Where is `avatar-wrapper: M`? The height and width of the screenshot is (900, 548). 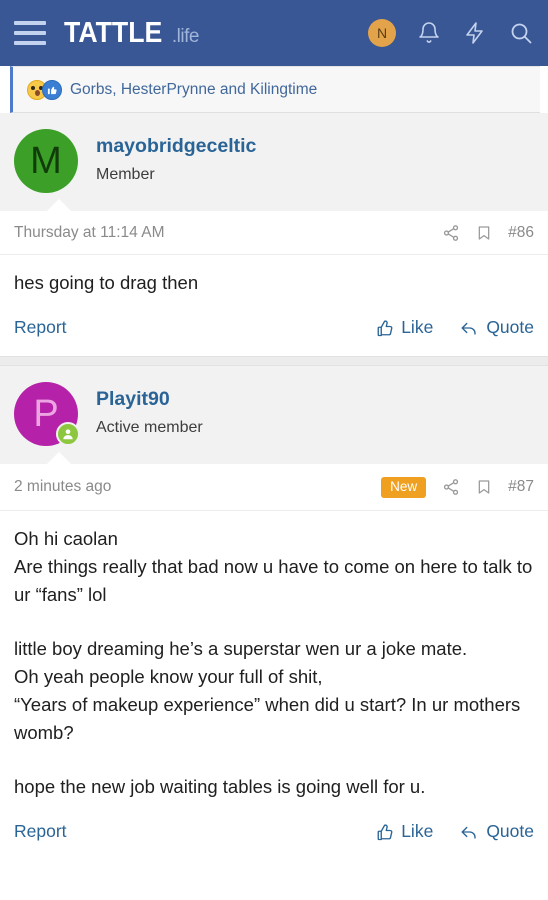 avatar-wrapper: M is located at coordinates (46, 161).